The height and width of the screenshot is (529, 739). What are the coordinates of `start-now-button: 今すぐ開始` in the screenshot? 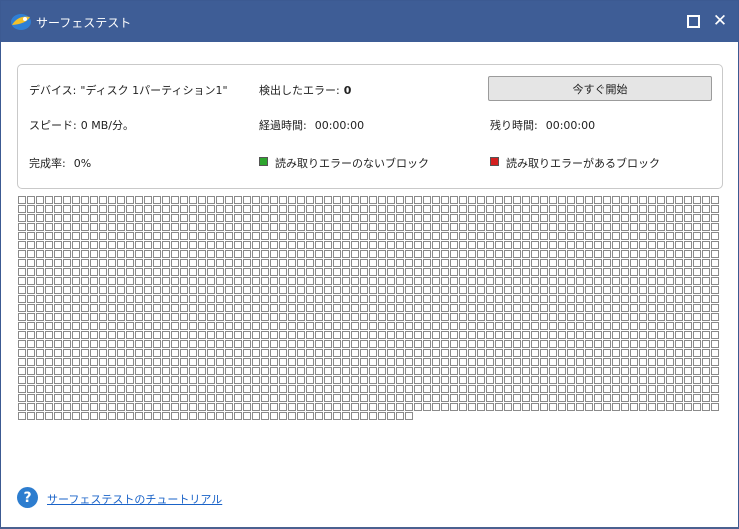 It's located at (600, 88).